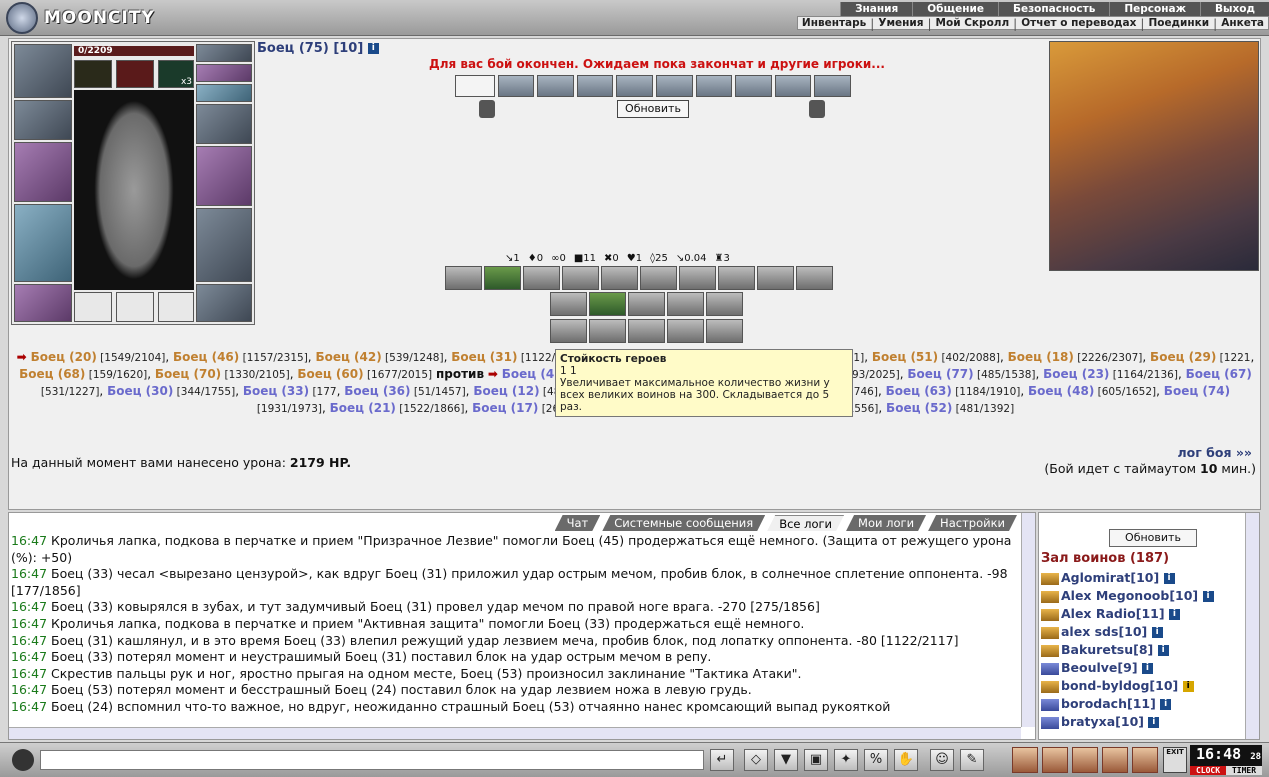 The image size is (1269, 777). Describe the element at coordinates (1244, 770) in the screenshot. I see `timer-label: TIMER` at that location.